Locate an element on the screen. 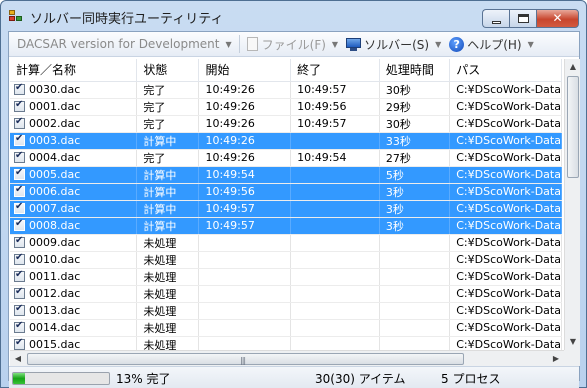  scroll-left-icon: ◀ is located at coordinates (18, 359).